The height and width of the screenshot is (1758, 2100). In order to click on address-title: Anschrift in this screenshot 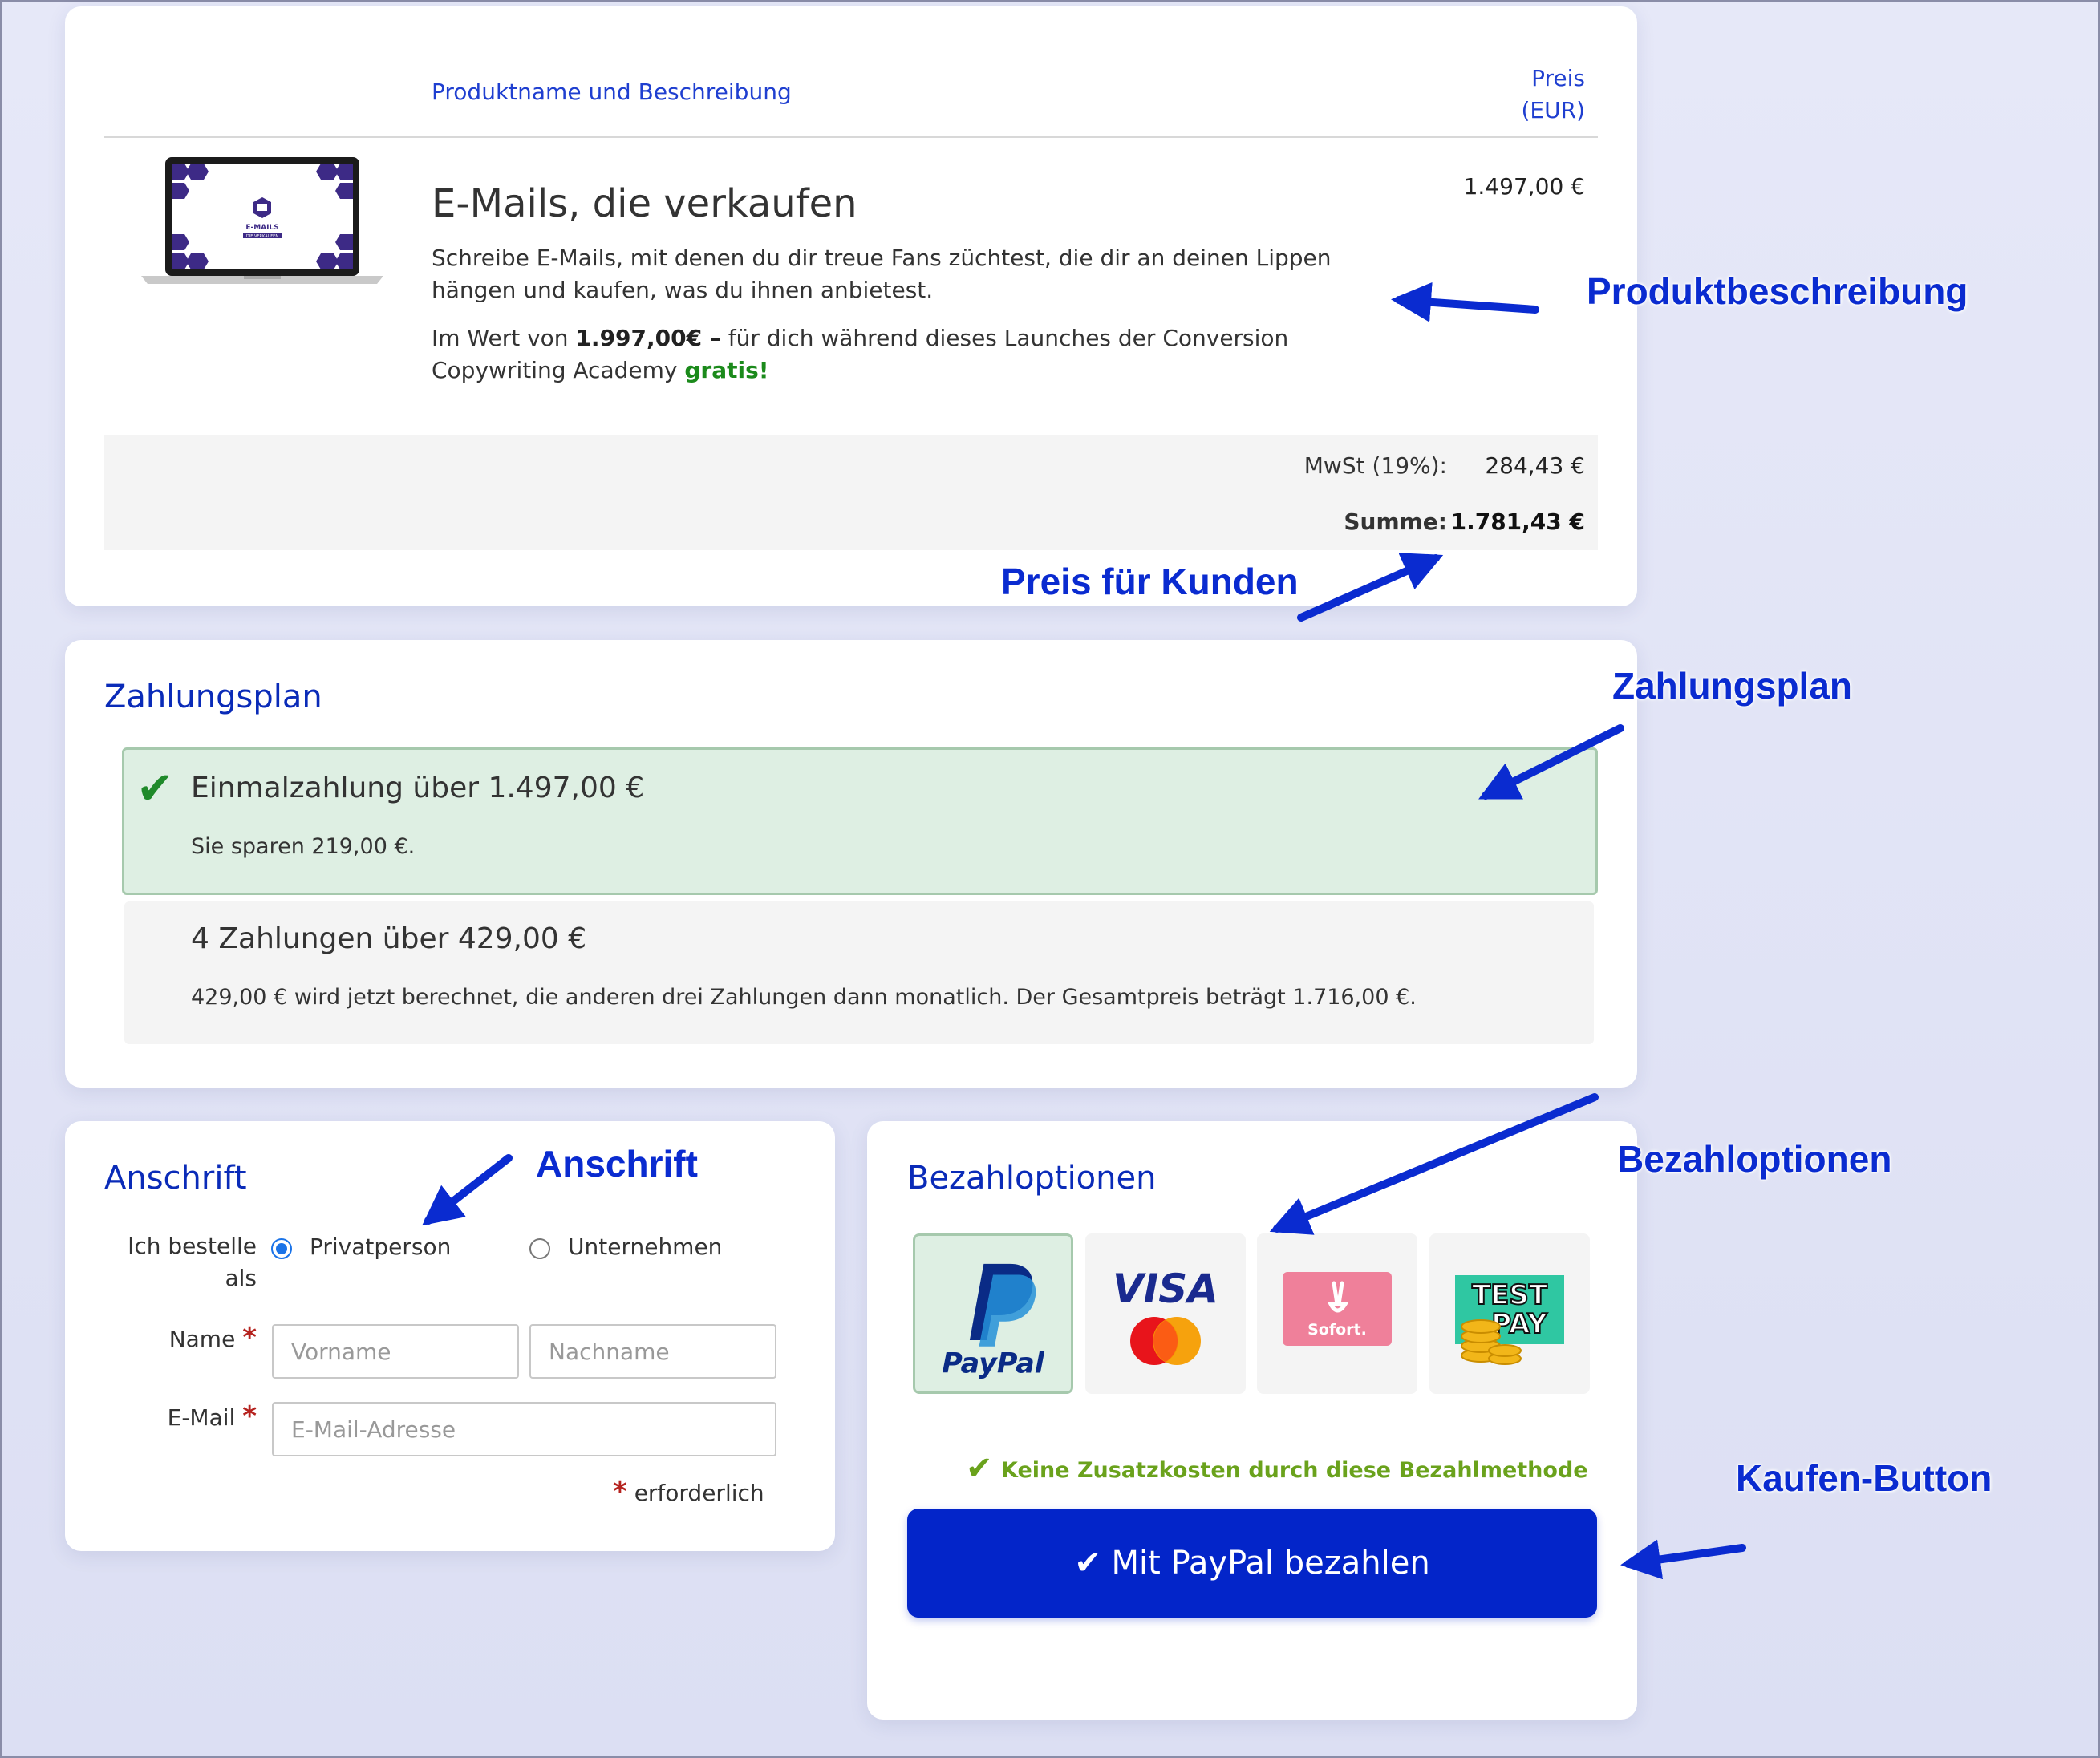, I will do `click(175, 1178)`.